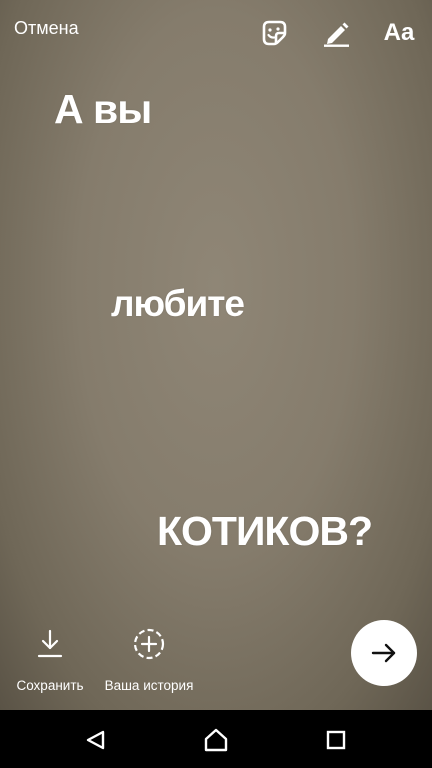 This screenshot has width=432, height=768. Describe the element at coordinates (149, 685) in the screenshot. I see `your-story-label: Ваша история` at that location.